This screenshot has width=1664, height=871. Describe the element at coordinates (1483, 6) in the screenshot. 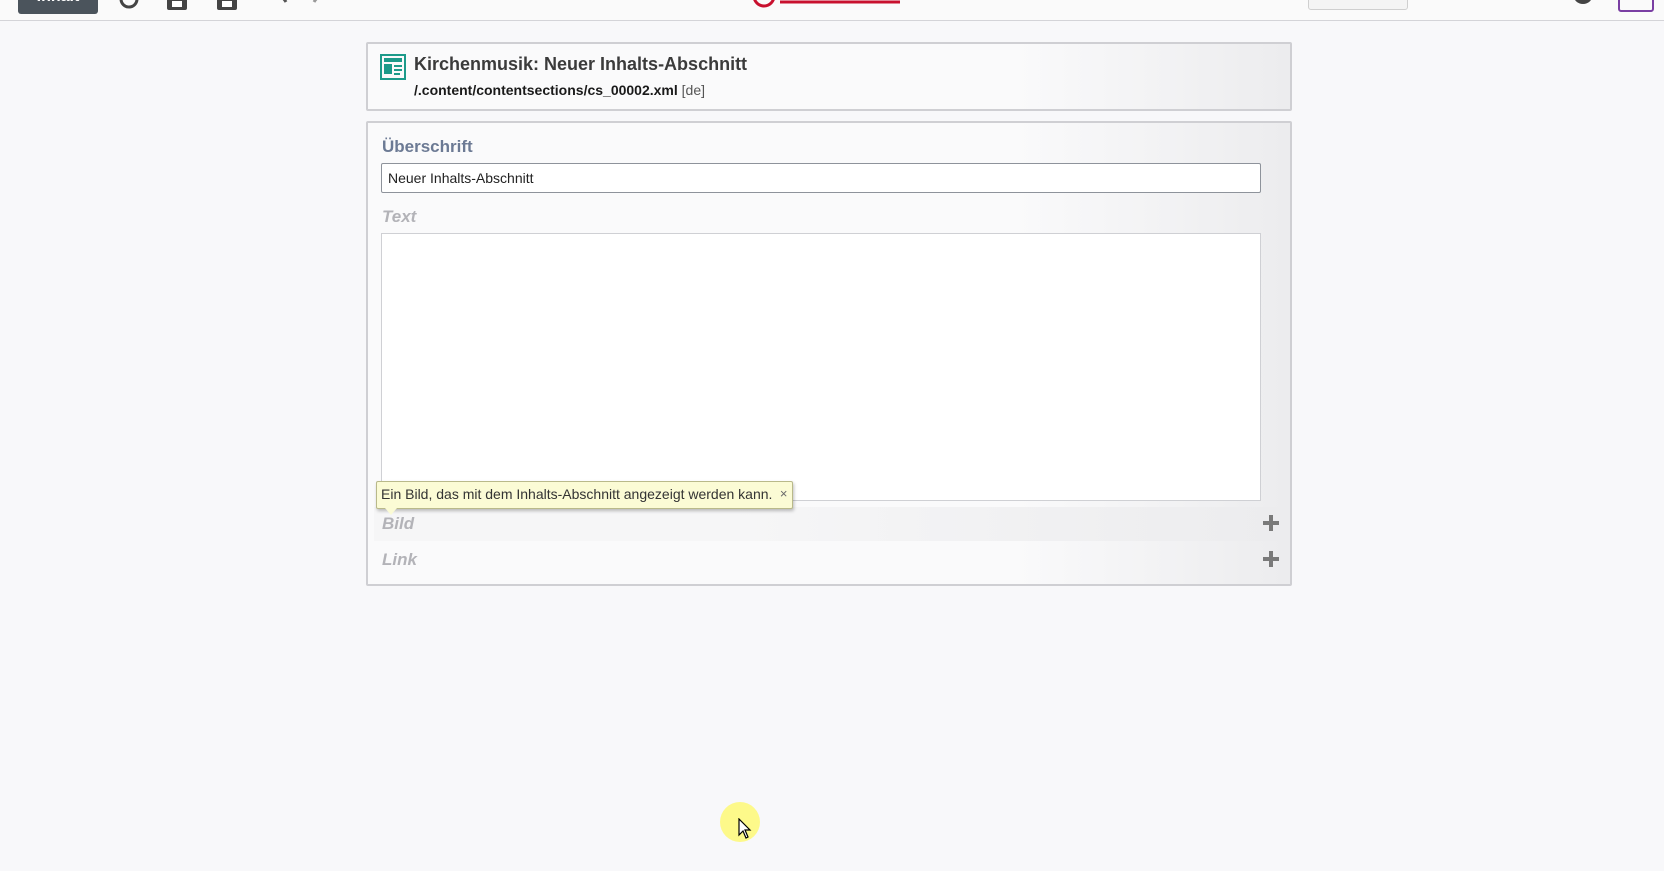

I see `chat-icon` at that location.